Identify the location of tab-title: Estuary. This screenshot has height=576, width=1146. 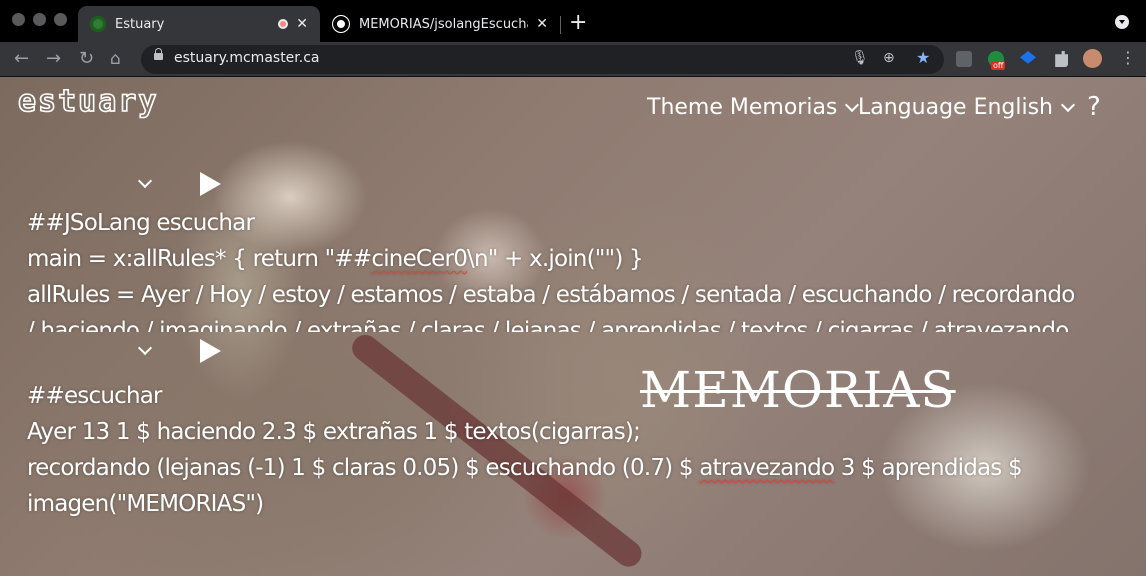
(140, 24).